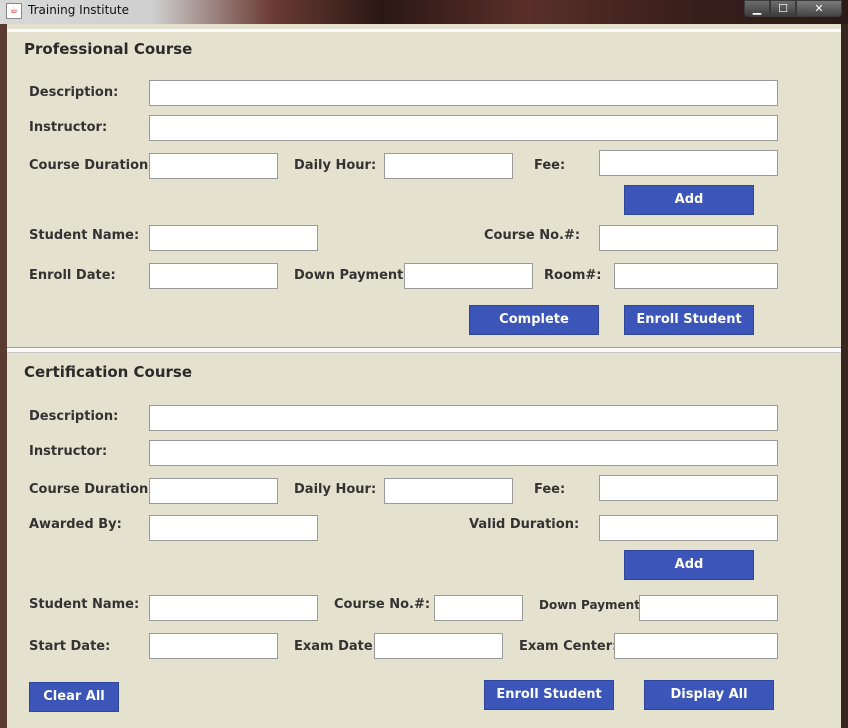 Image resolution: width=848 pixels, height=728 pixels. I want to click on clear-all-button: Clear All, so click(74, 697).